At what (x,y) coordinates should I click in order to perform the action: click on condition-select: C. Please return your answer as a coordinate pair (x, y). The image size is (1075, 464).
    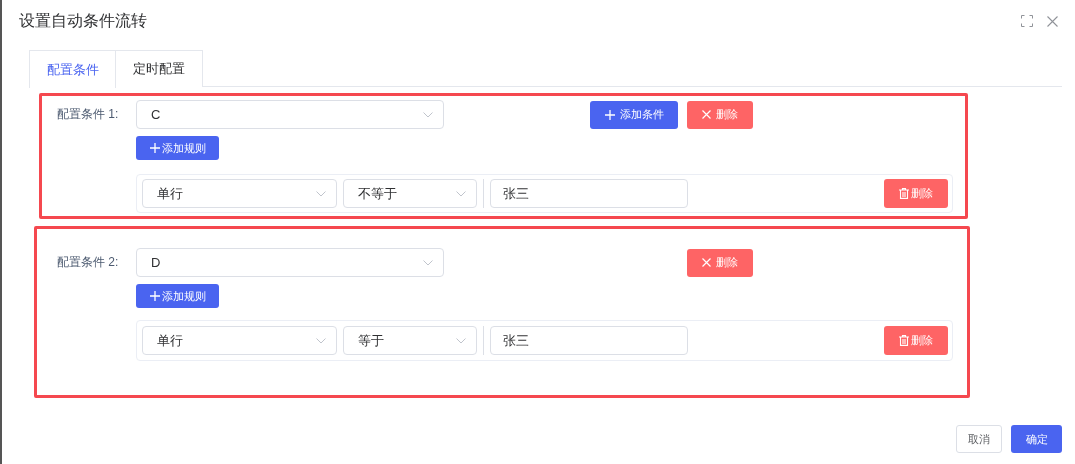
    Looking at the image, I should click on (290, 114).